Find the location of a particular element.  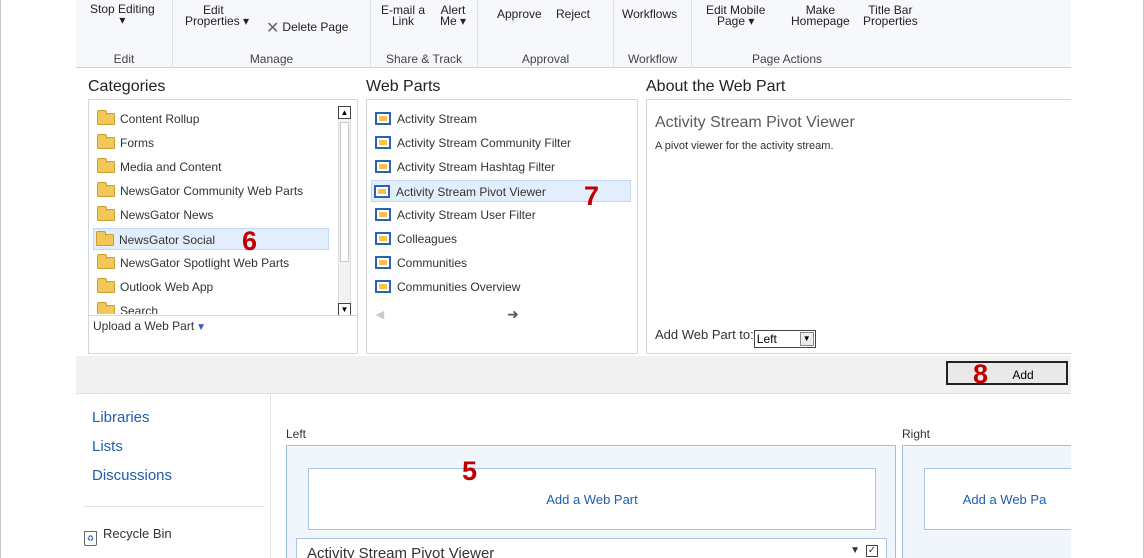

make-homepage-button: Make Homepage is located at coordinates (820, 16).